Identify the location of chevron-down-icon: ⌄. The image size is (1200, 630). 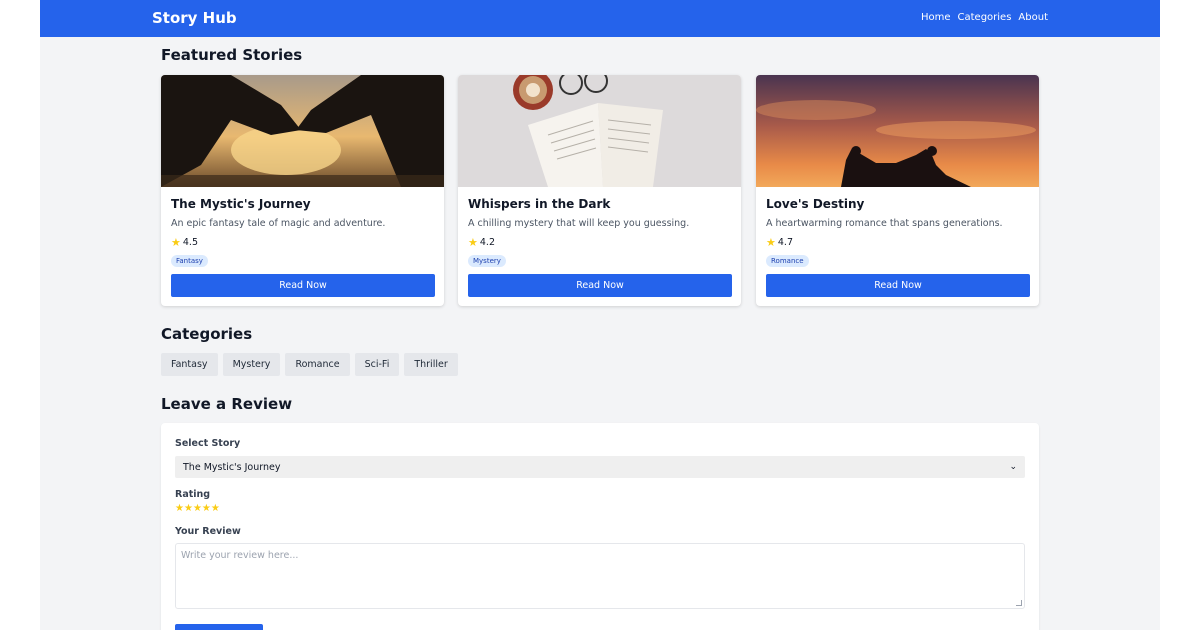
(1013, 467).